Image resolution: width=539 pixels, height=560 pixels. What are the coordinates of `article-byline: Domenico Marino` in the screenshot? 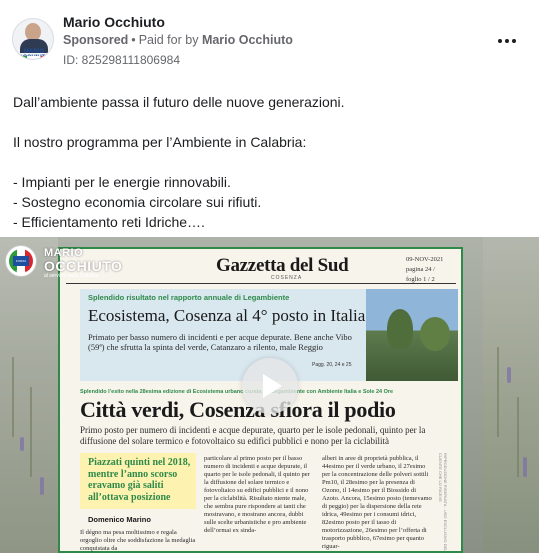 It's located at (119, 519).